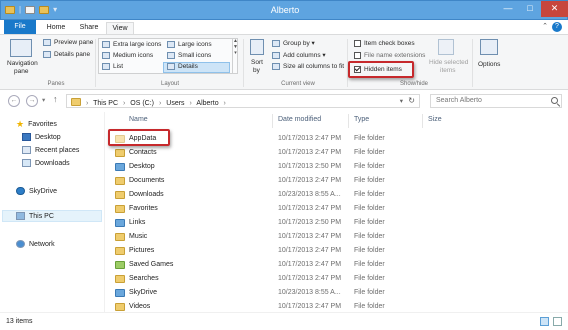 Image resolution: width=568 pixels, height=330 pixels. Describe the element at coordinates (120, 28) in the screenshot. I see `tab-view: View` at that location.